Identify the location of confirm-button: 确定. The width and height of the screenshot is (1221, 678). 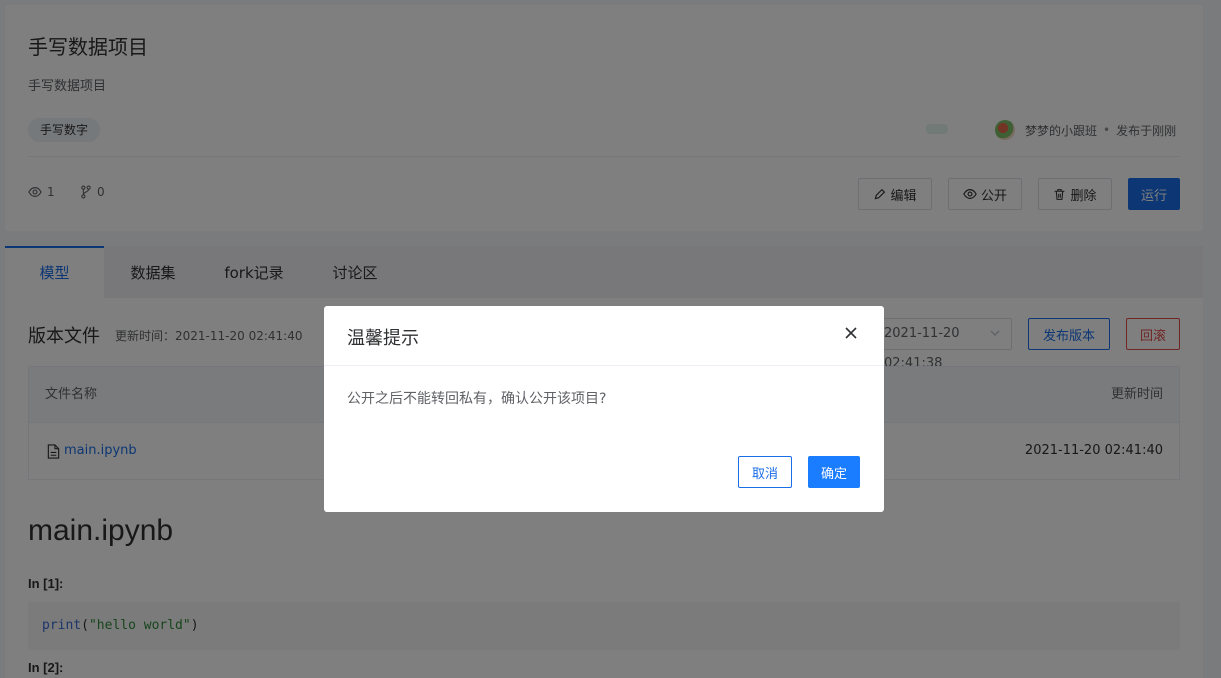
(834, 472).